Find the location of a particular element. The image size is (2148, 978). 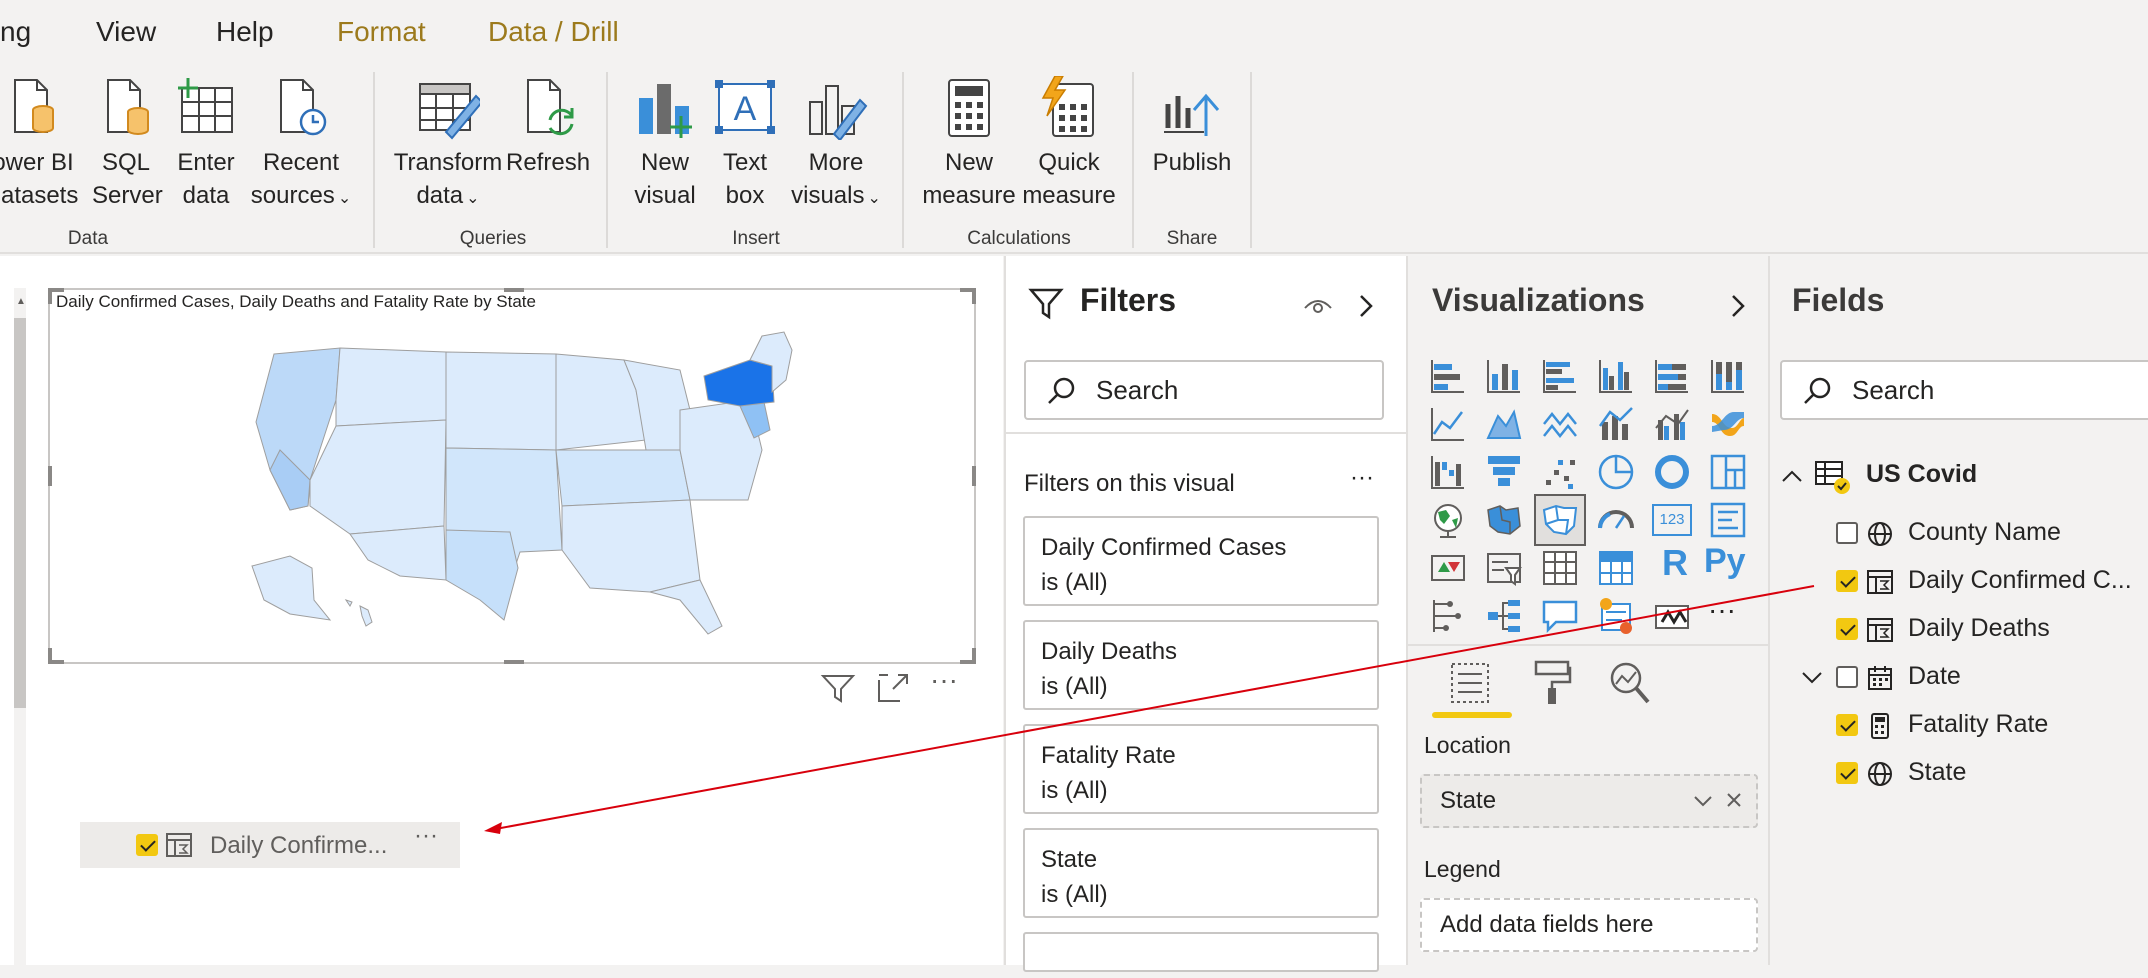

filter-card: State is (All) is located at coordinates (1201, 873).